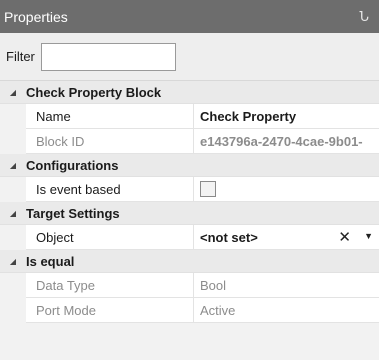 This screenshot has height=360, width=379. Describe the element at coordinates (108, 56) in the screenshot. I see `filter-input` at that location.